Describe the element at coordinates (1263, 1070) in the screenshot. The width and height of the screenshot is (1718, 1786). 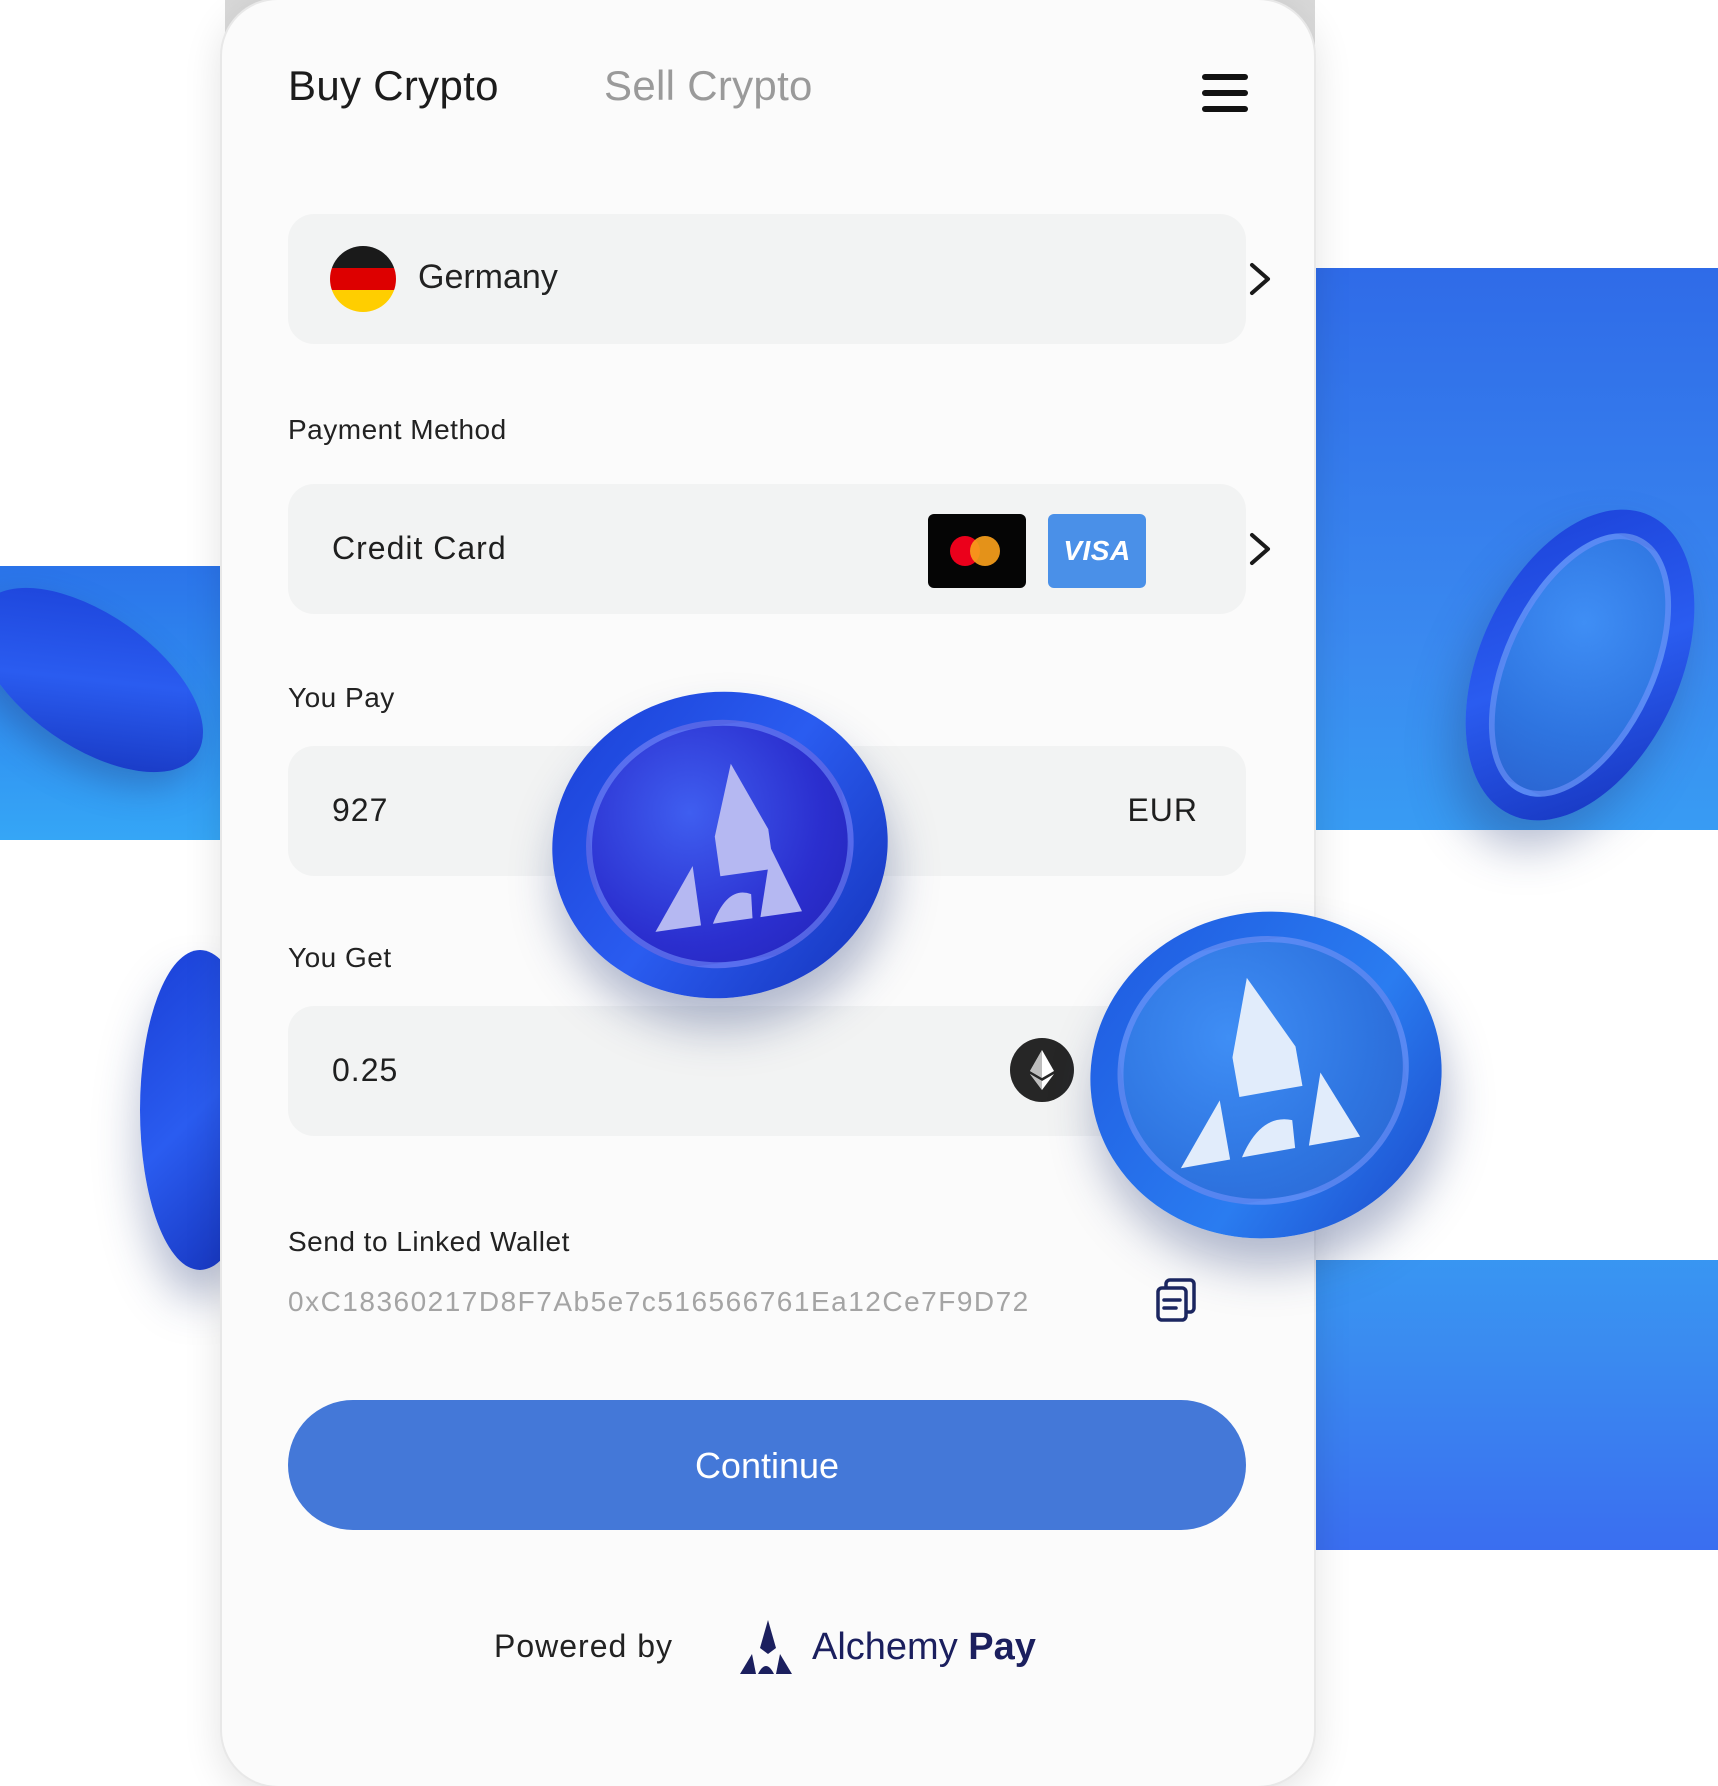
I see `coin-right-bottom-face` at that location.